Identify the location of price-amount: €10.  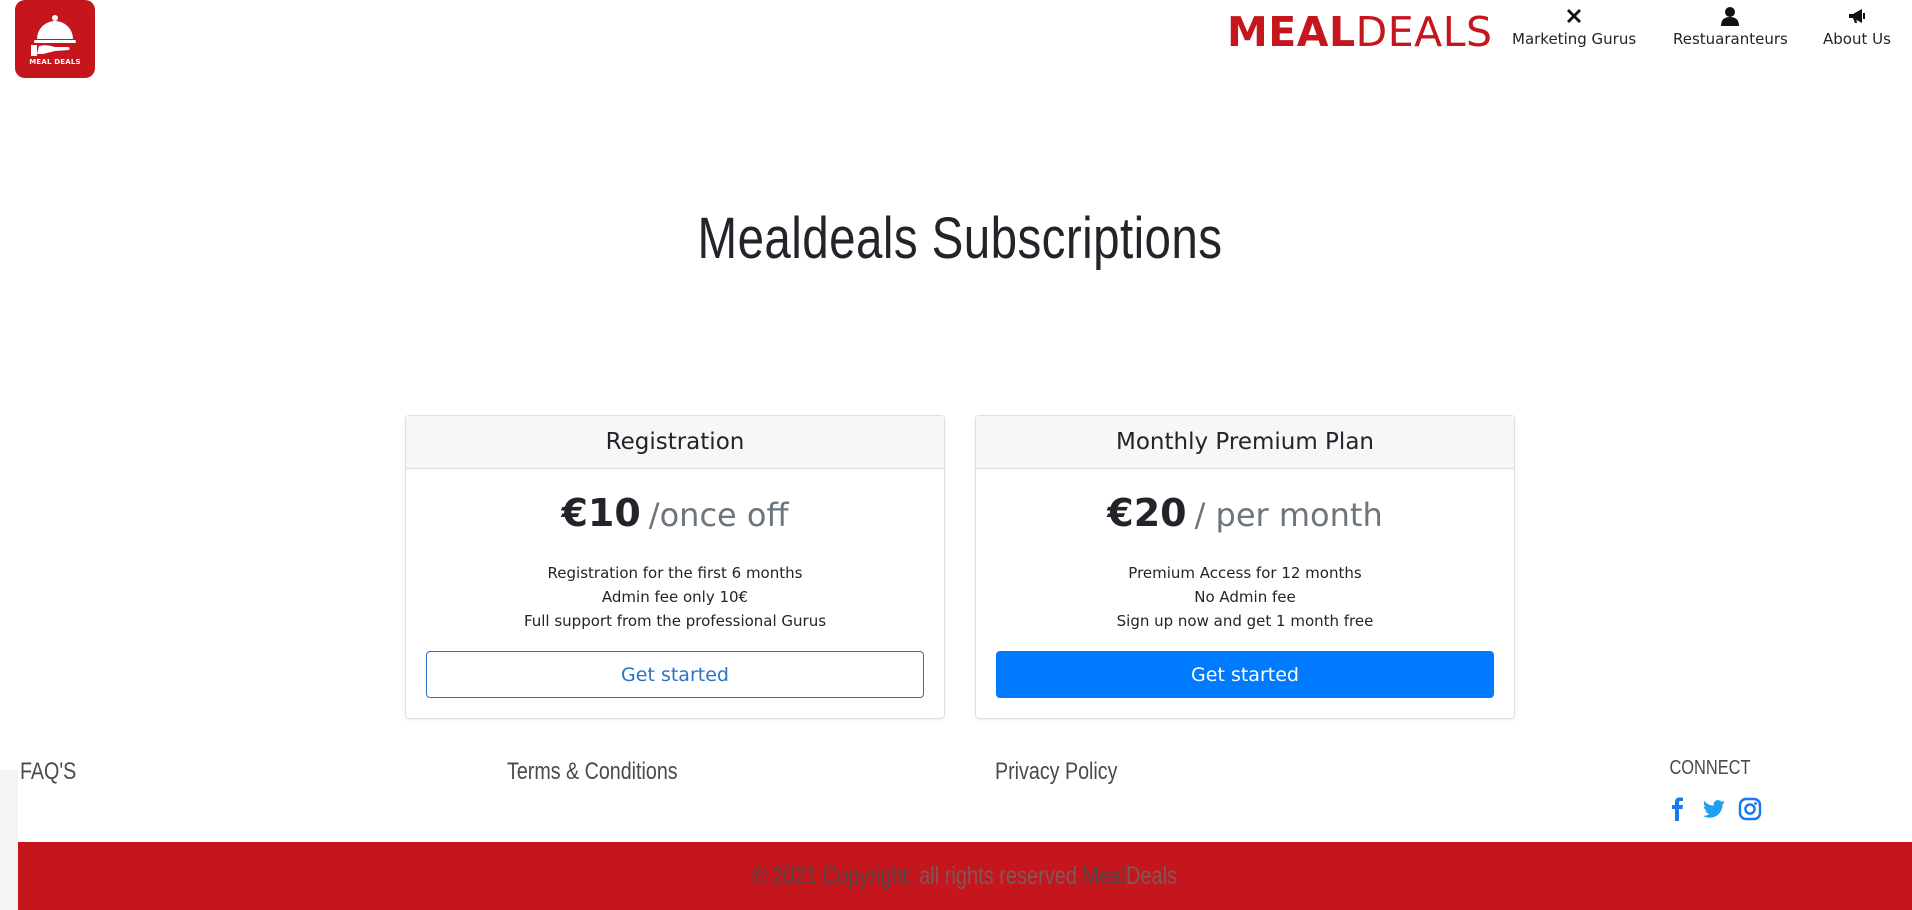
(601, 513).